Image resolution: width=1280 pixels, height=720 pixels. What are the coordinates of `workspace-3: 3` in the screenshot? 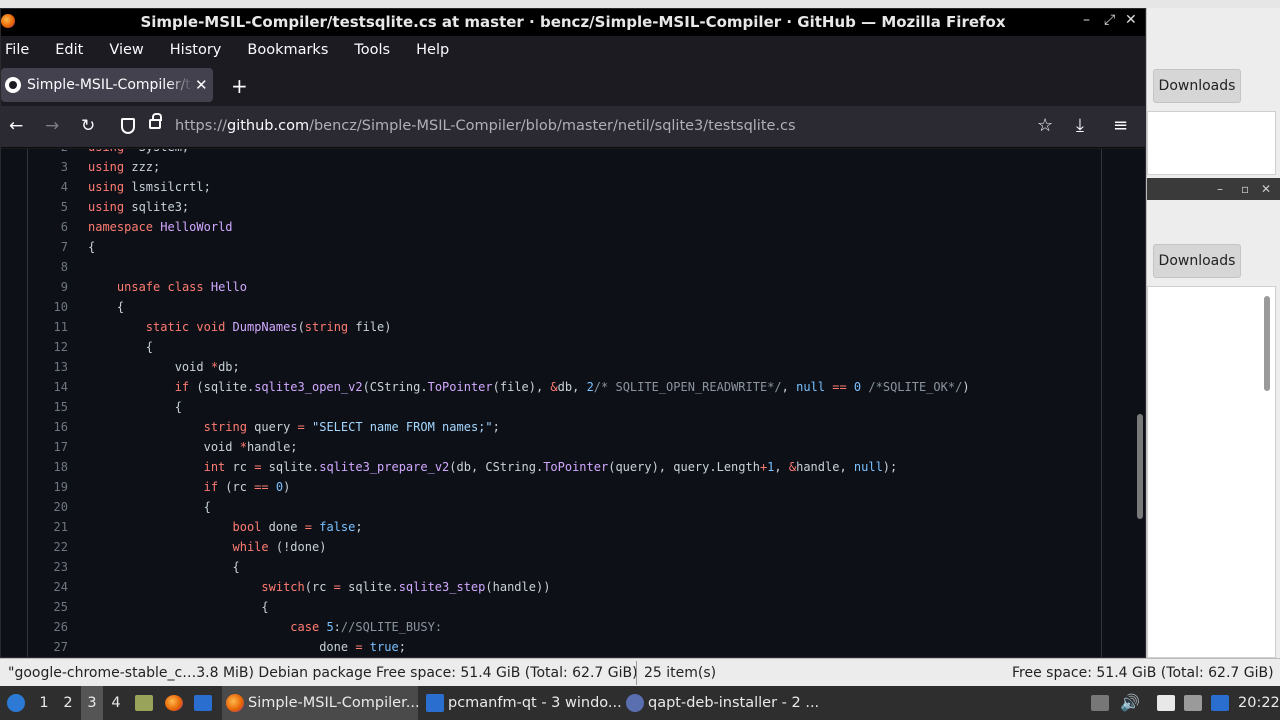 It's located at (92, 703).